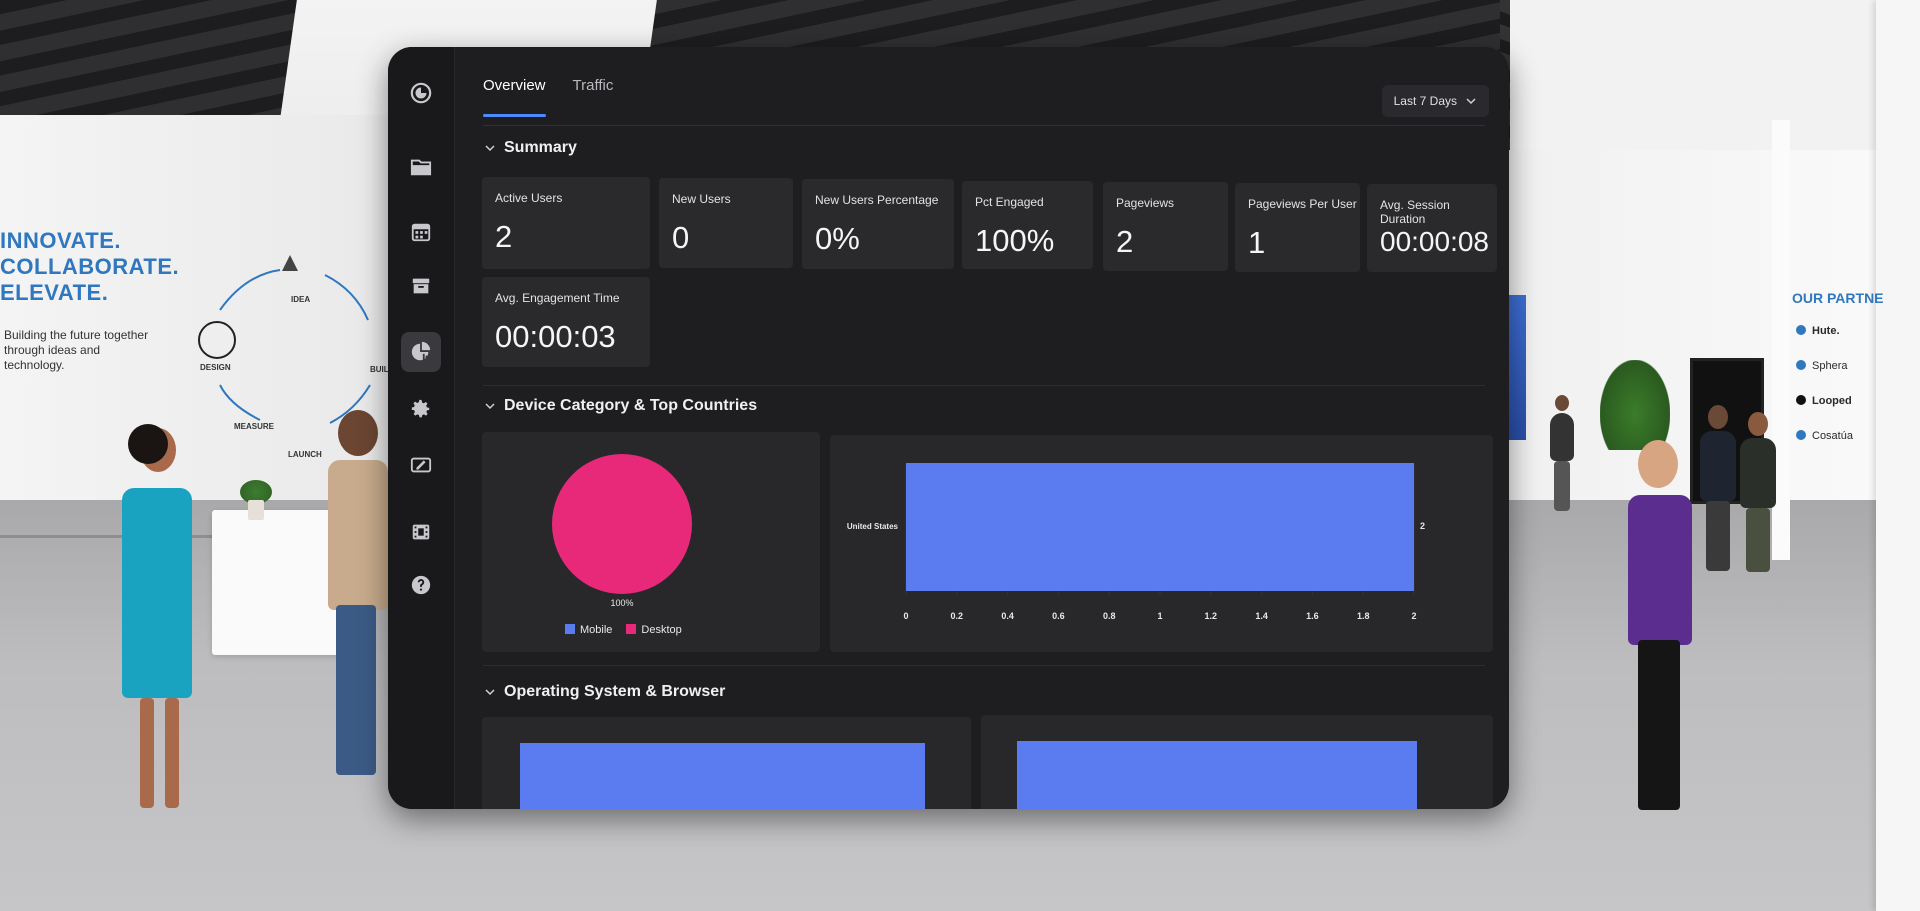 Image resolution: width=1920 pixels, height=911 pixels. I want to click on partner-item: Hute., so click(1818, 331).